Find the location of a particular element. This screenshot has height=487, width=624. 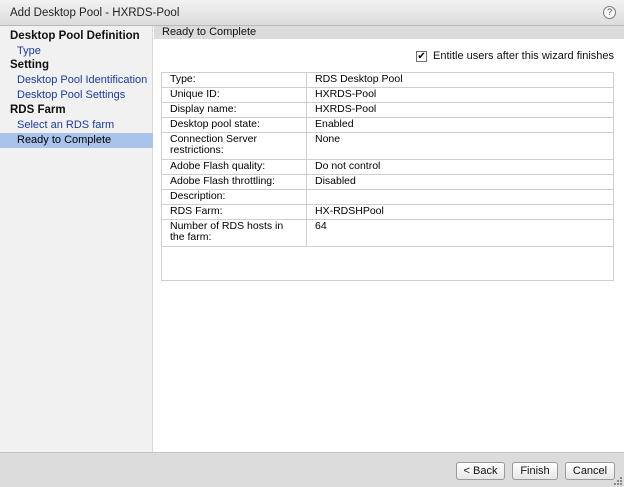

row-key: Adobe Flash quality: is located at coordinates (234, 167).